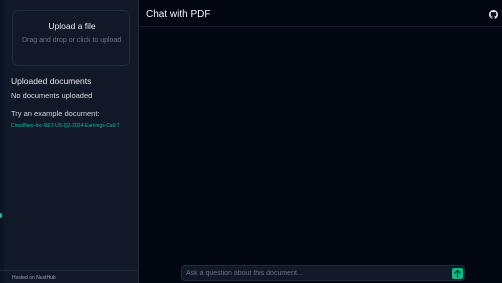 This screenshot has height=283, width=502. I want to click on github-icon, so click(493, 14).